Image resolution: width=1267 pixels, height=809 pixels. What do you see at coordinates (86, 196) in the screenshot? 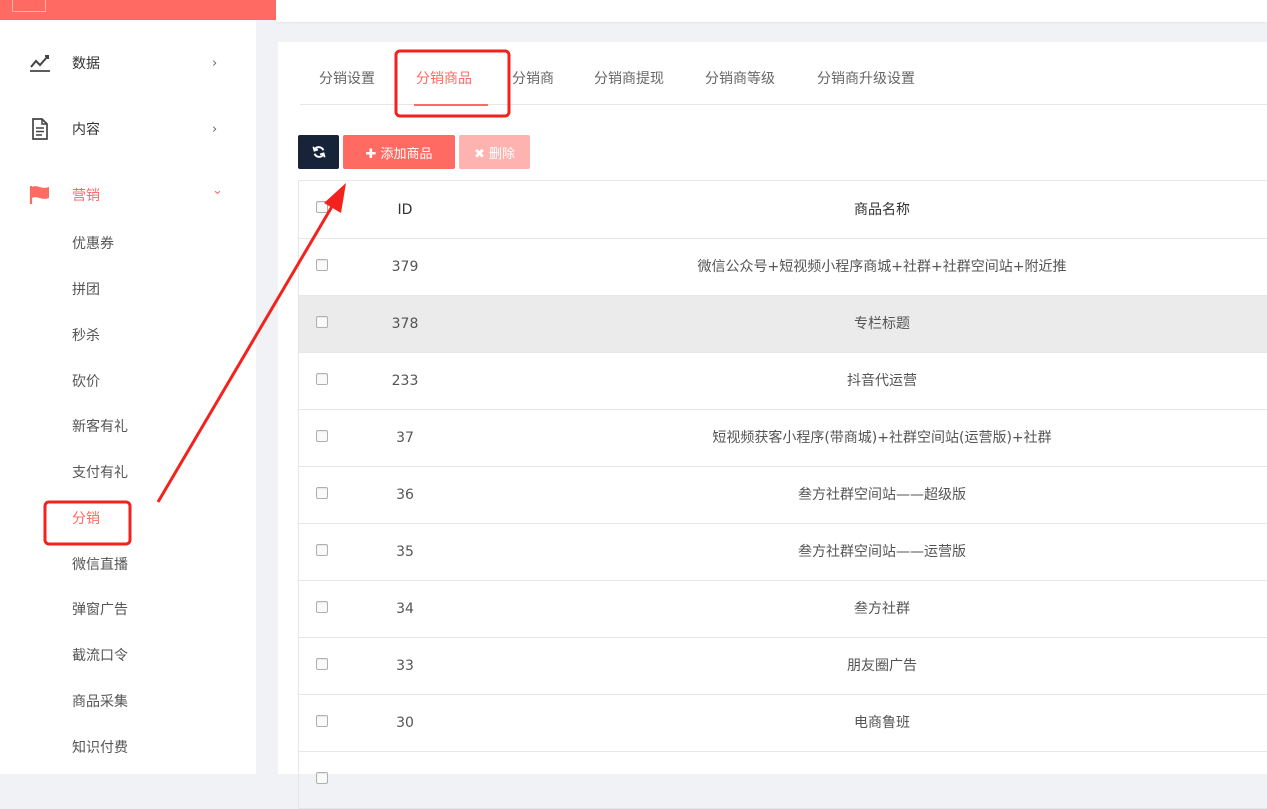
I see `sidebar-item-marketing-label: 营销` at bounding box center [86, 196].